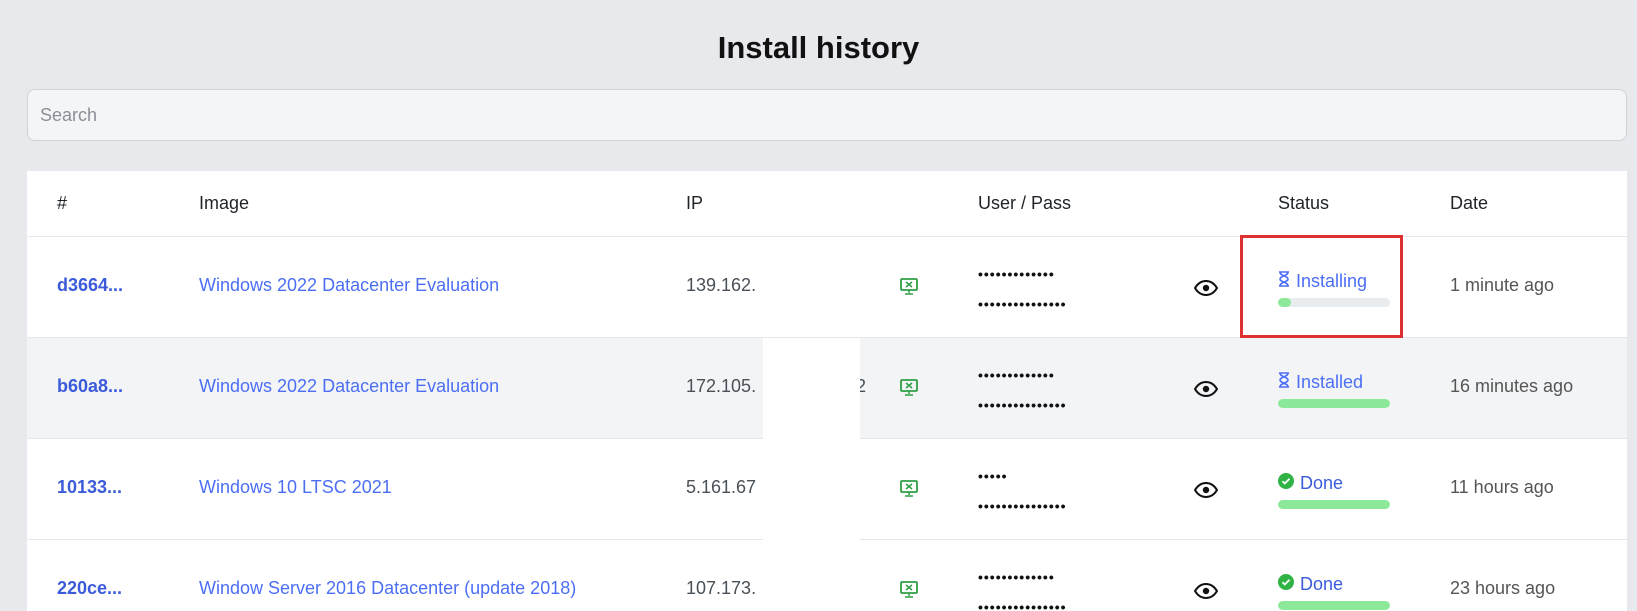  What do you see at coordinates (1022, 491) in the screenshot?
I see `credentials: ••••• •••••••••••••••` at bounding box center [1022, 491].